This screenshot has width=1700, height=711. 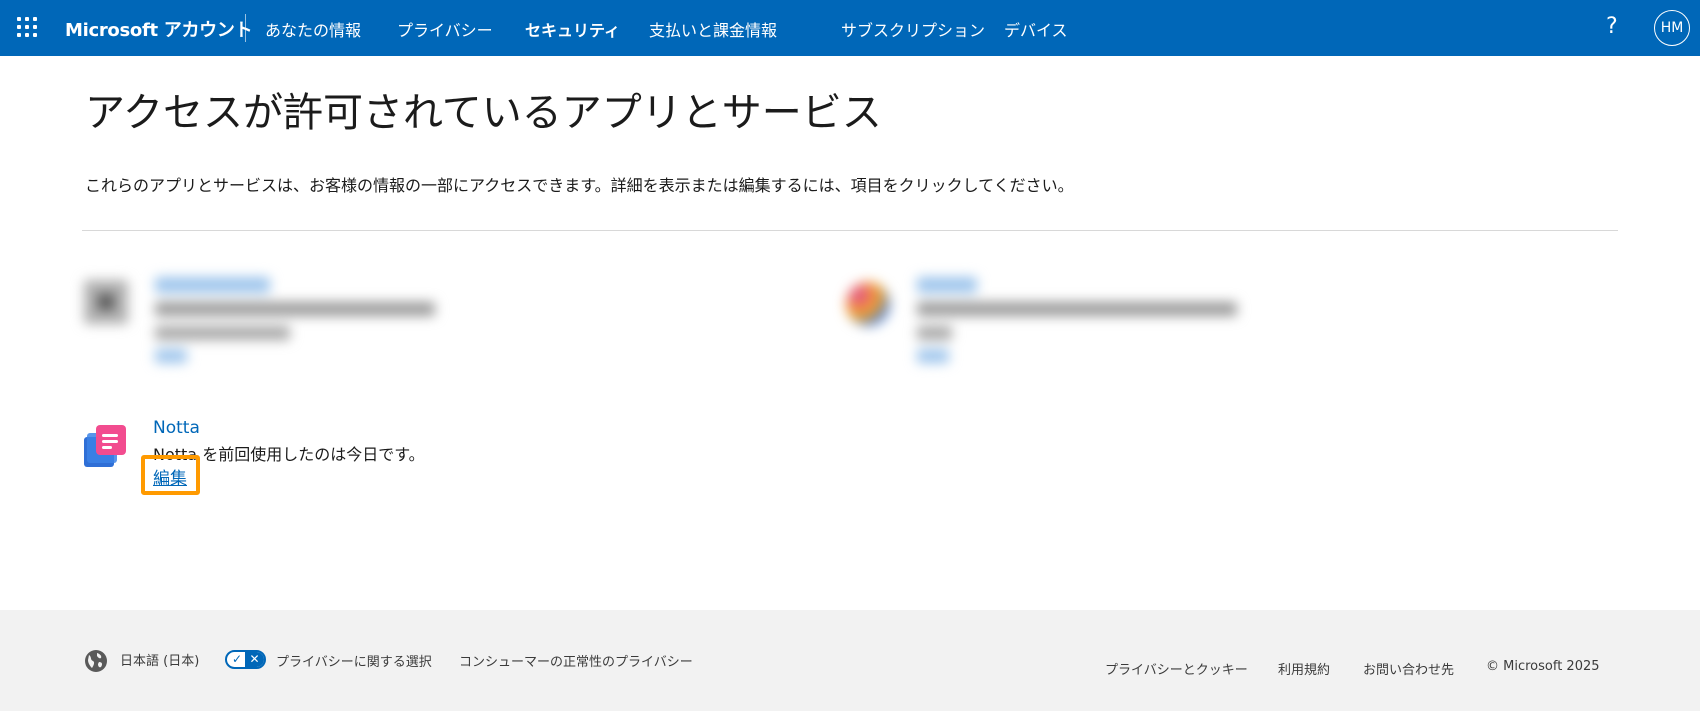 What do you see at coordinates (176, 428) in the screenshot?
I see `app-name-link: Notta` at bounding box center [176, 428].